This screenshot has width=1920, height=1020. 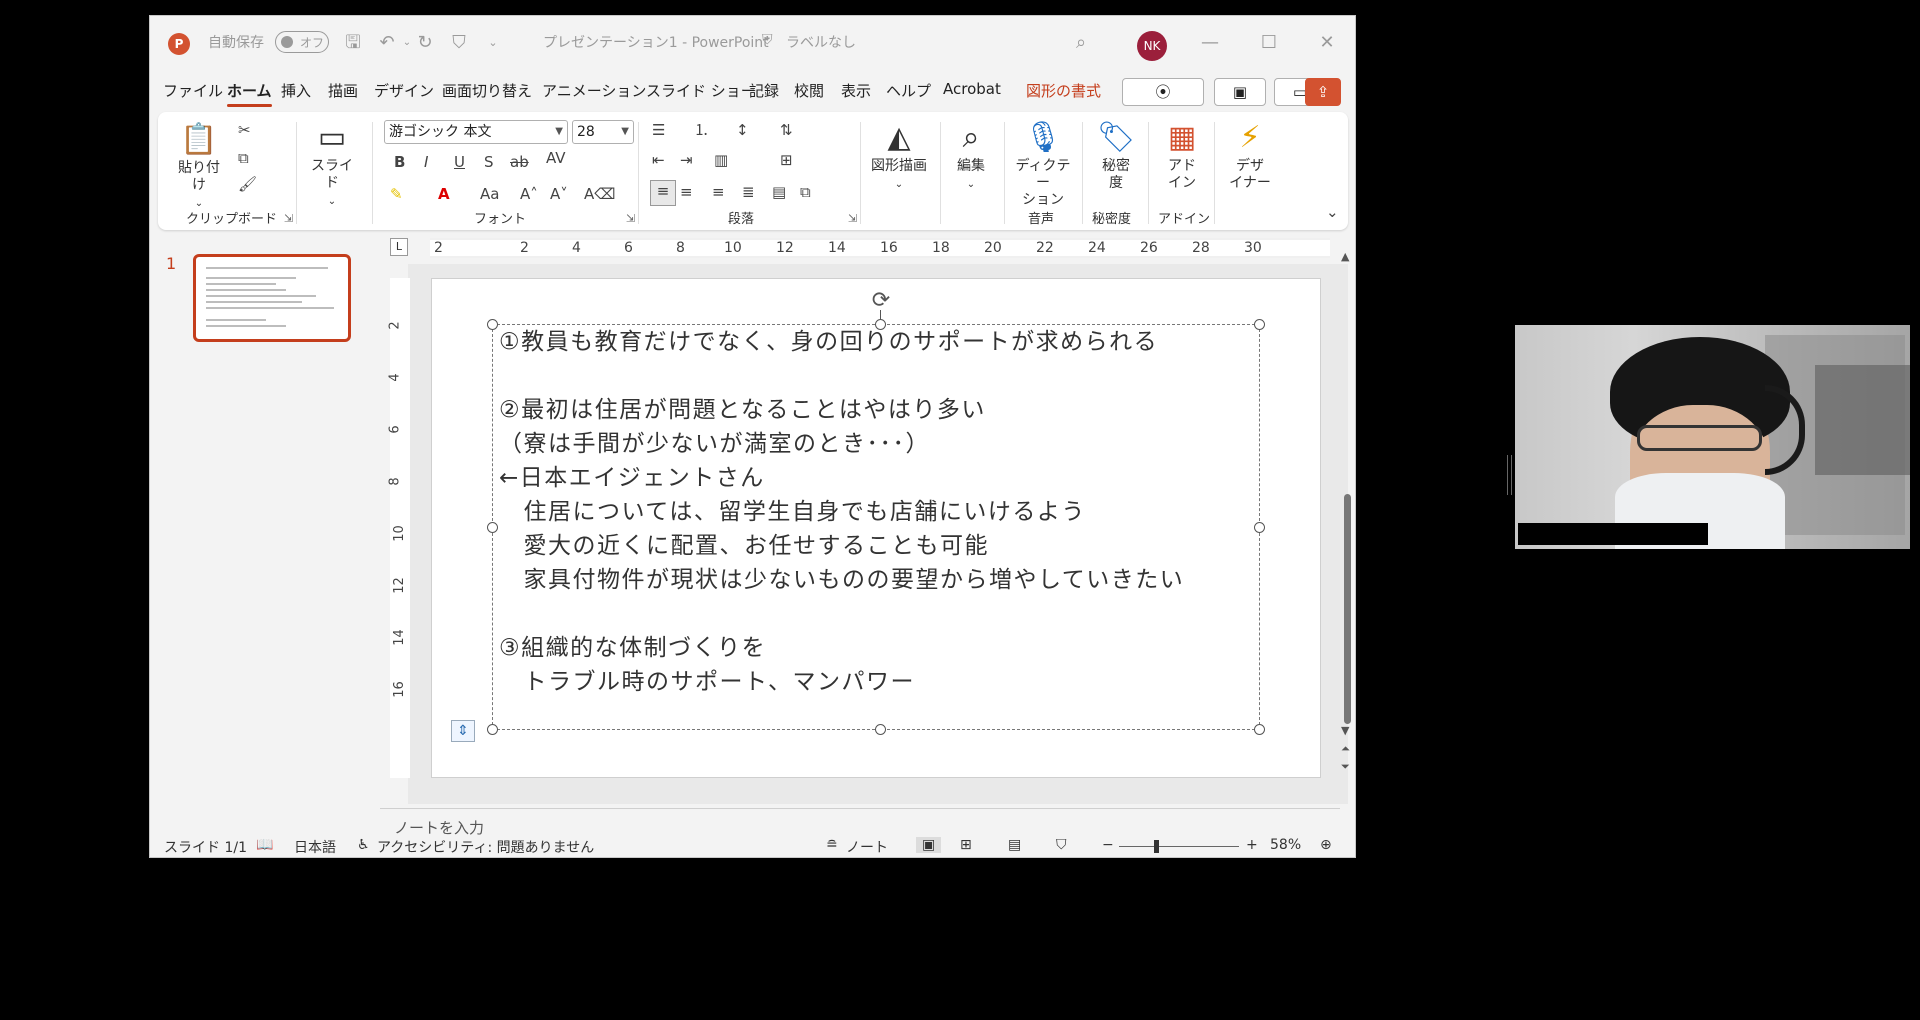 I want to click on cut-icon: ✂, so click(x=244, y=130).